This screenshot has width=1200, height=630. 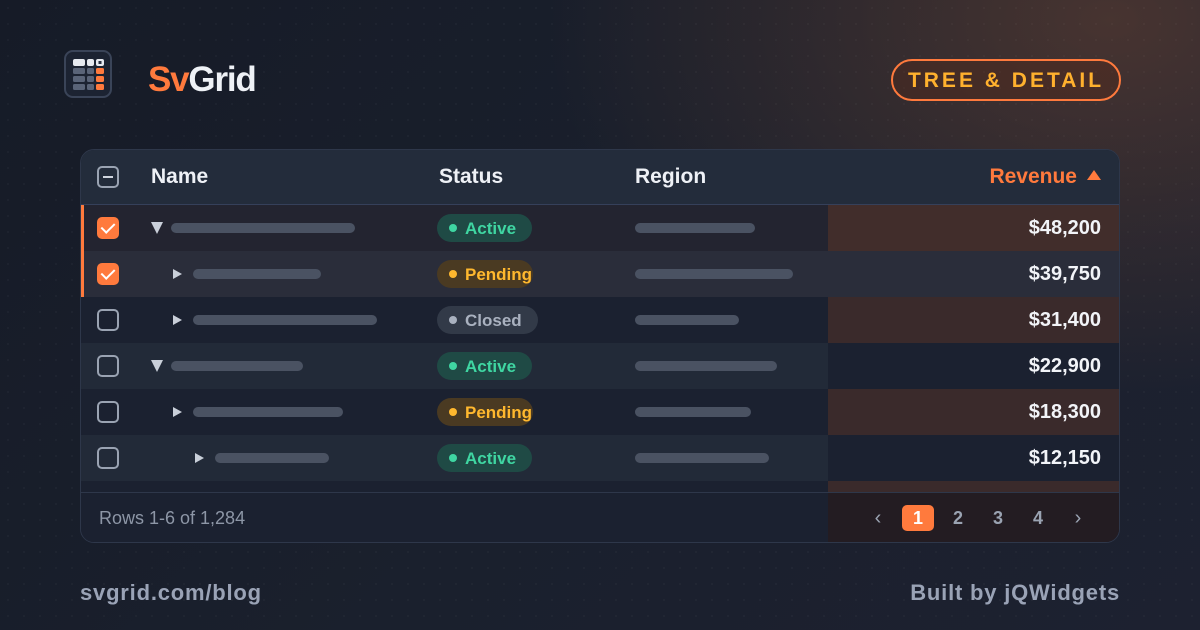 What do you see at coordinates (88, 74) in the screenshot?
I see `grid-logo-icon` at bounding box center [88, 74].